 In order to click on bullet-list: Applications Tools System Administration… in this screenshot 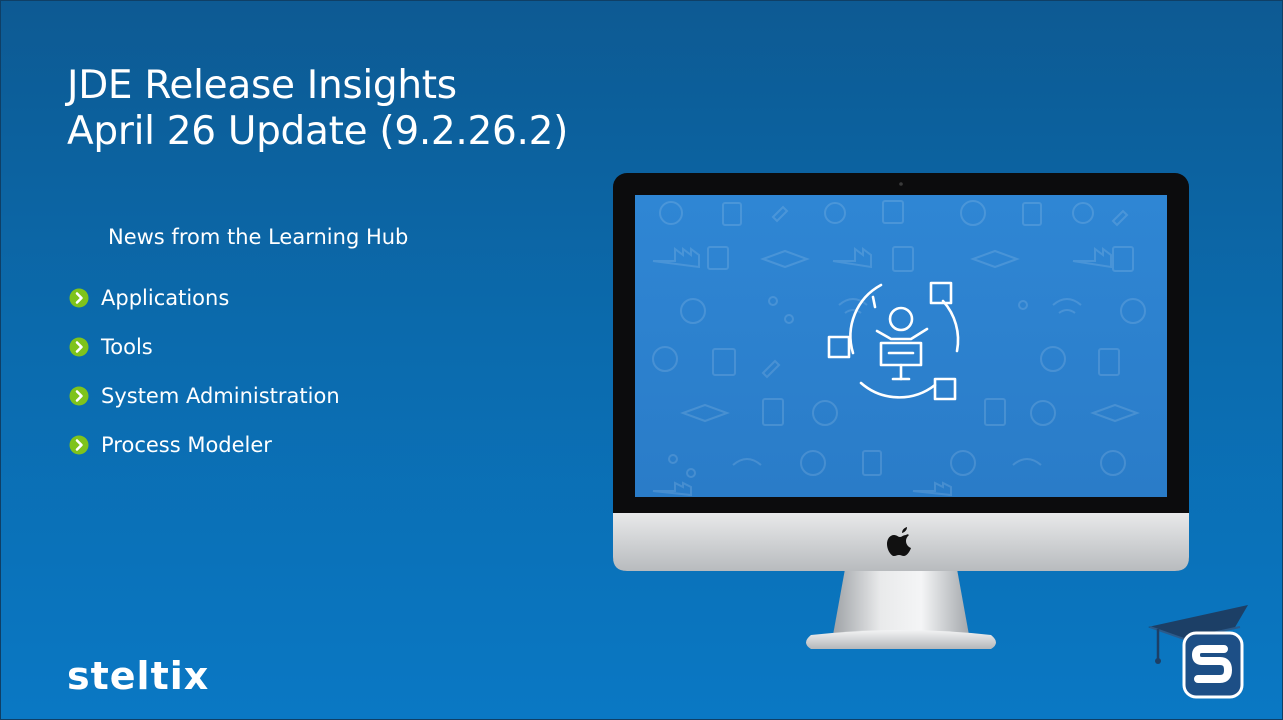, I will do `click(204, 371)`.